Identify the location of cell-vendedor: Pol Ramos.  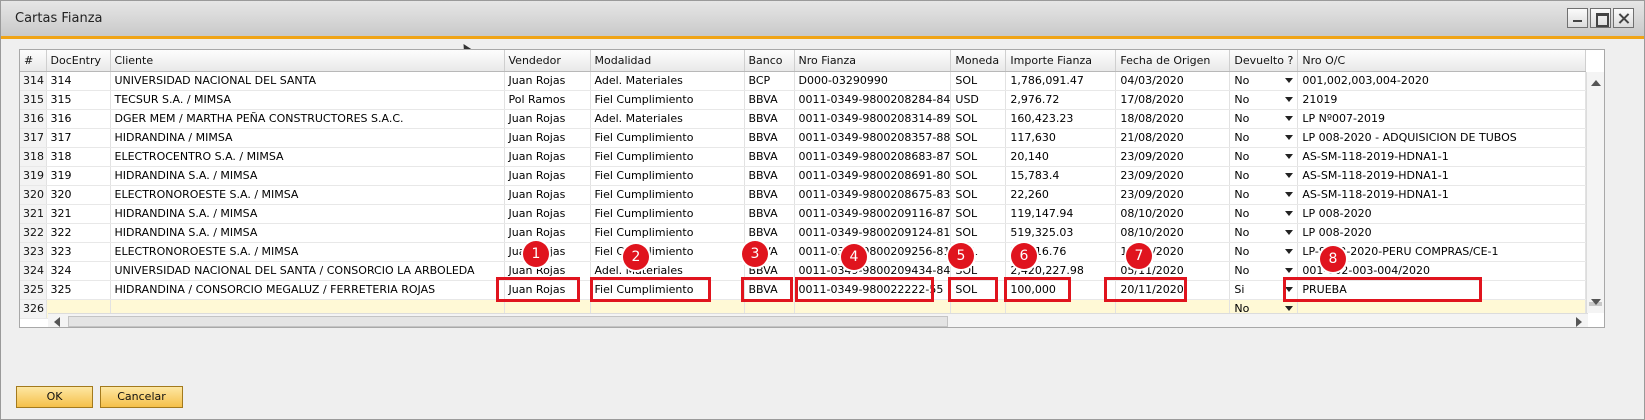
(547, 100).